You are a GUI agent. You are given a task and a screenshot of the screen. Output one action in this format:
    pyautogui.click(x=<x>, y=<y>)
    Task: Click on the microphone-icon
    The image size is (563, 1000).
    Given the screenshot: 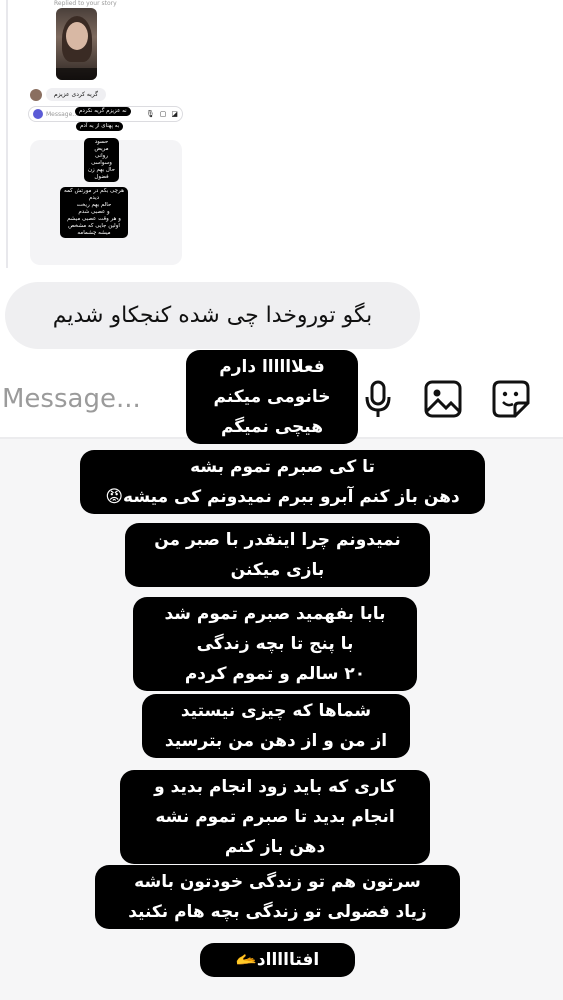 What is the action you would take?
    pyautogui.click(x=378, y=399)
    